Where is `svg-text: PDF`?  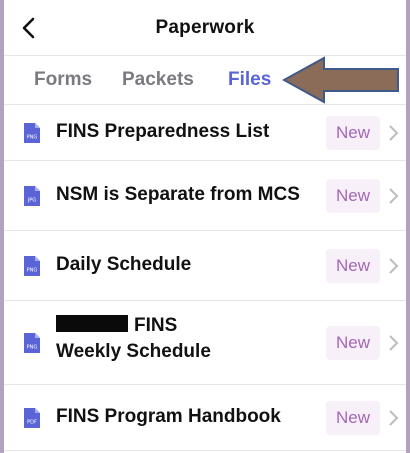
svg-text: PDF is located at coordinates (32, 423).